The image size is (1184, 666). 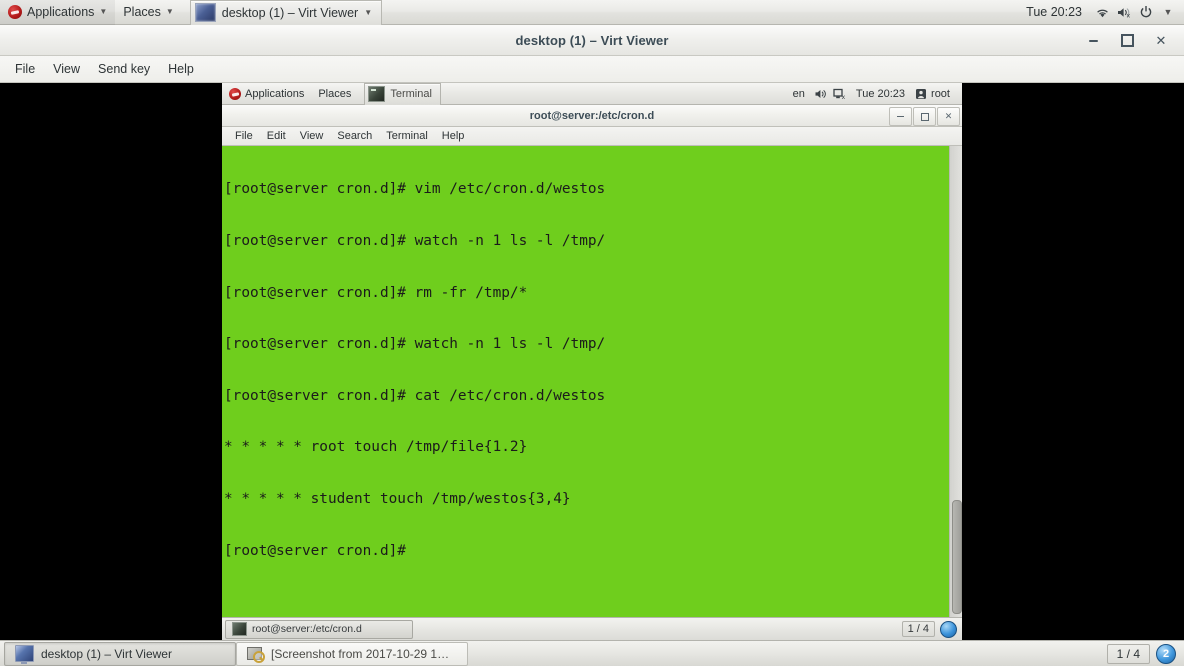 I want to click on terminal-titlebar: root@server:/etc/cron.d ✕, so click(x=592, y=116).